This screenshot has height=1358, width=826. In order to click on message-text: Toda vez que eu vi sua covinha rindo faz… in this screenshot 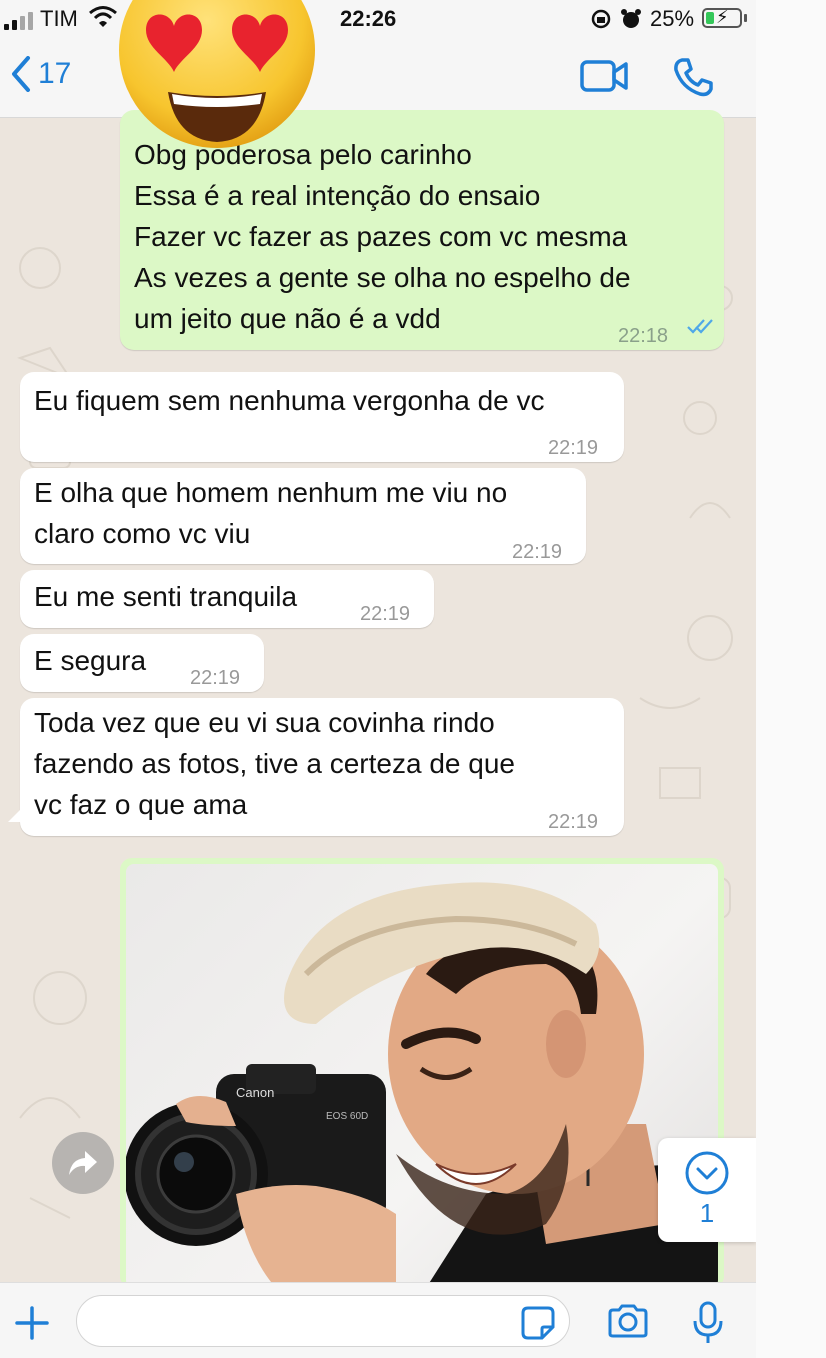, I will do `click(274, 763)`.